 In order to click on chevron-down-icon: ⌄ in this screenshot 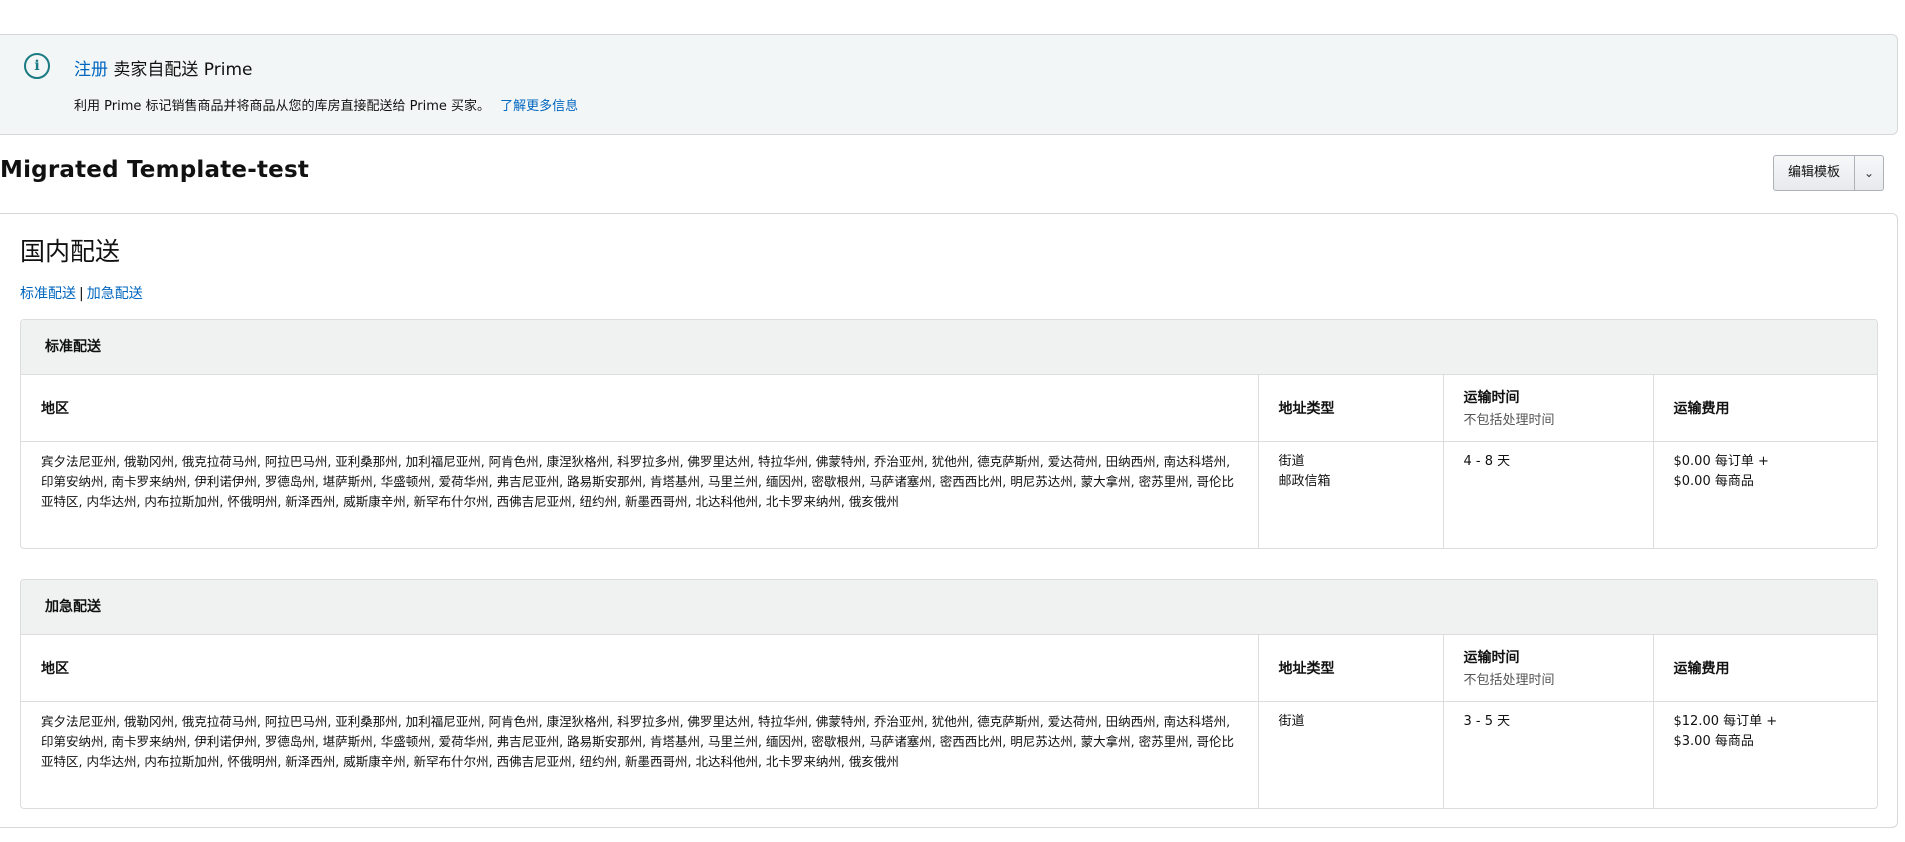, I will do `click(1869, 173)`.